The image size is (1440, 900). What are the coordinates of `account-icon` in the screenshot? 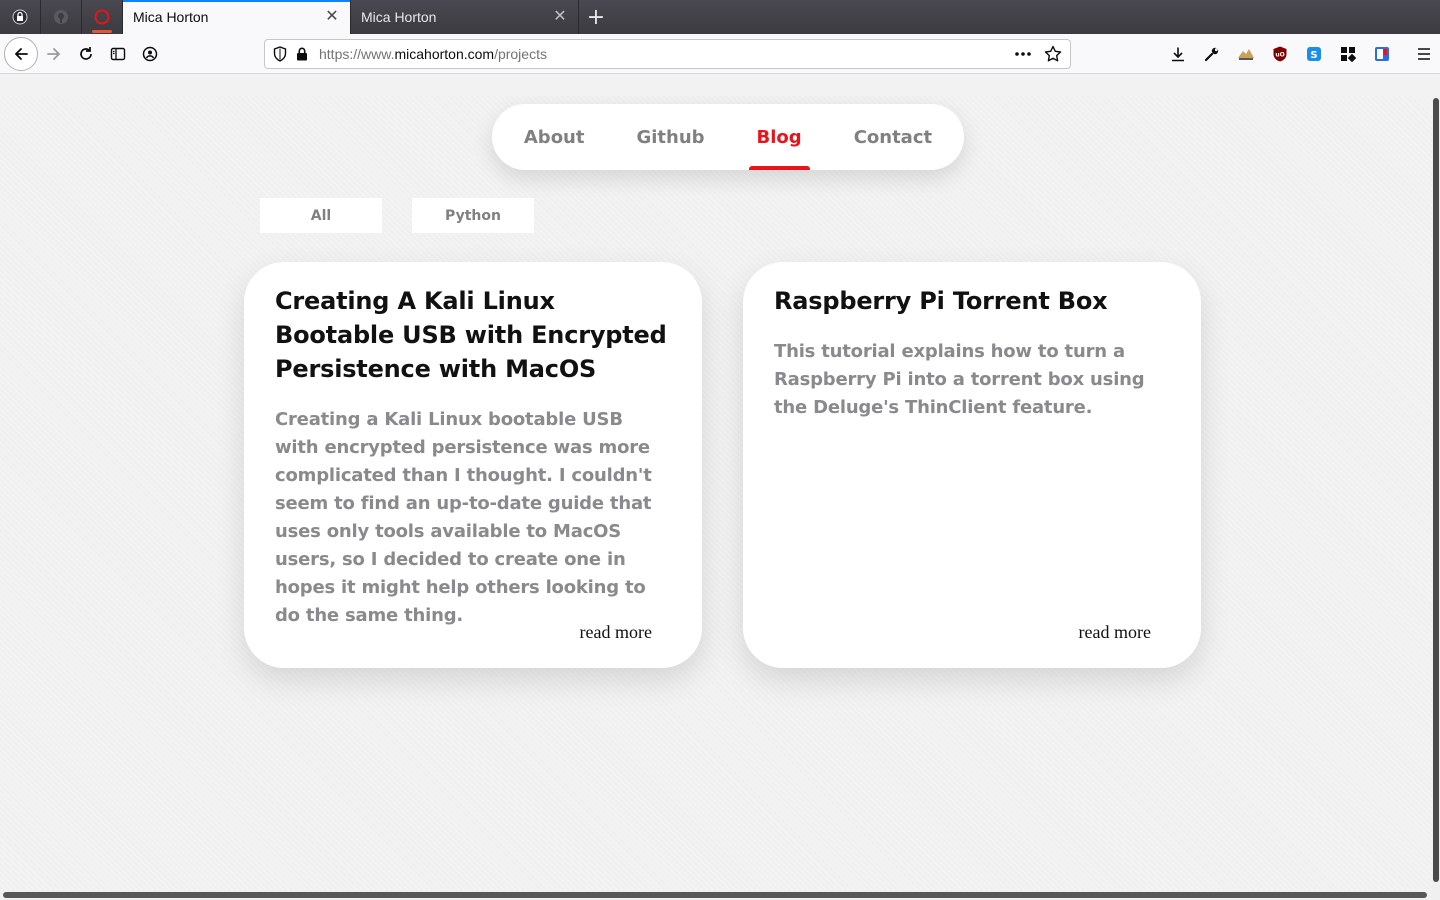 It's located at (150, 53).